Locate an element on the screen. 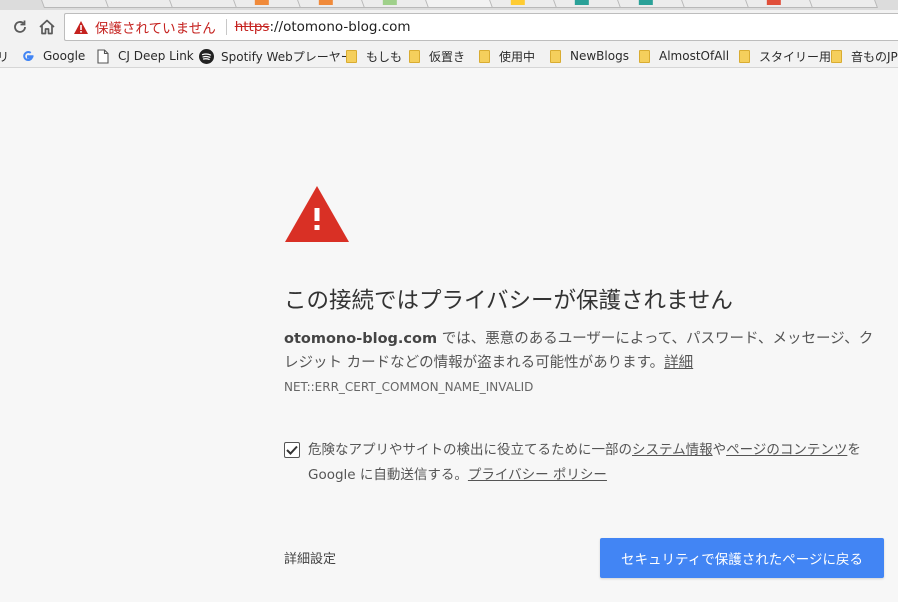  privacy-policy-link: プライバシー ポリシー is located at coordinates (537, 475).